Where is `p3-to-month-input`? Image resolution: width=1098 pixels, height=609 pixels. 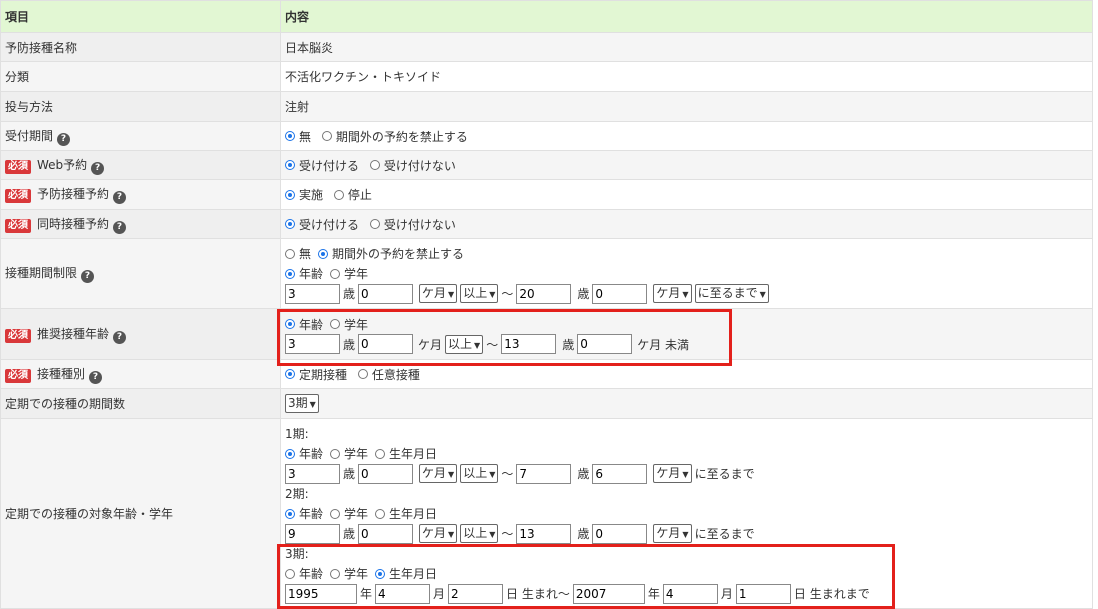
p3-to-month-input is located at coordinates (690, 593).